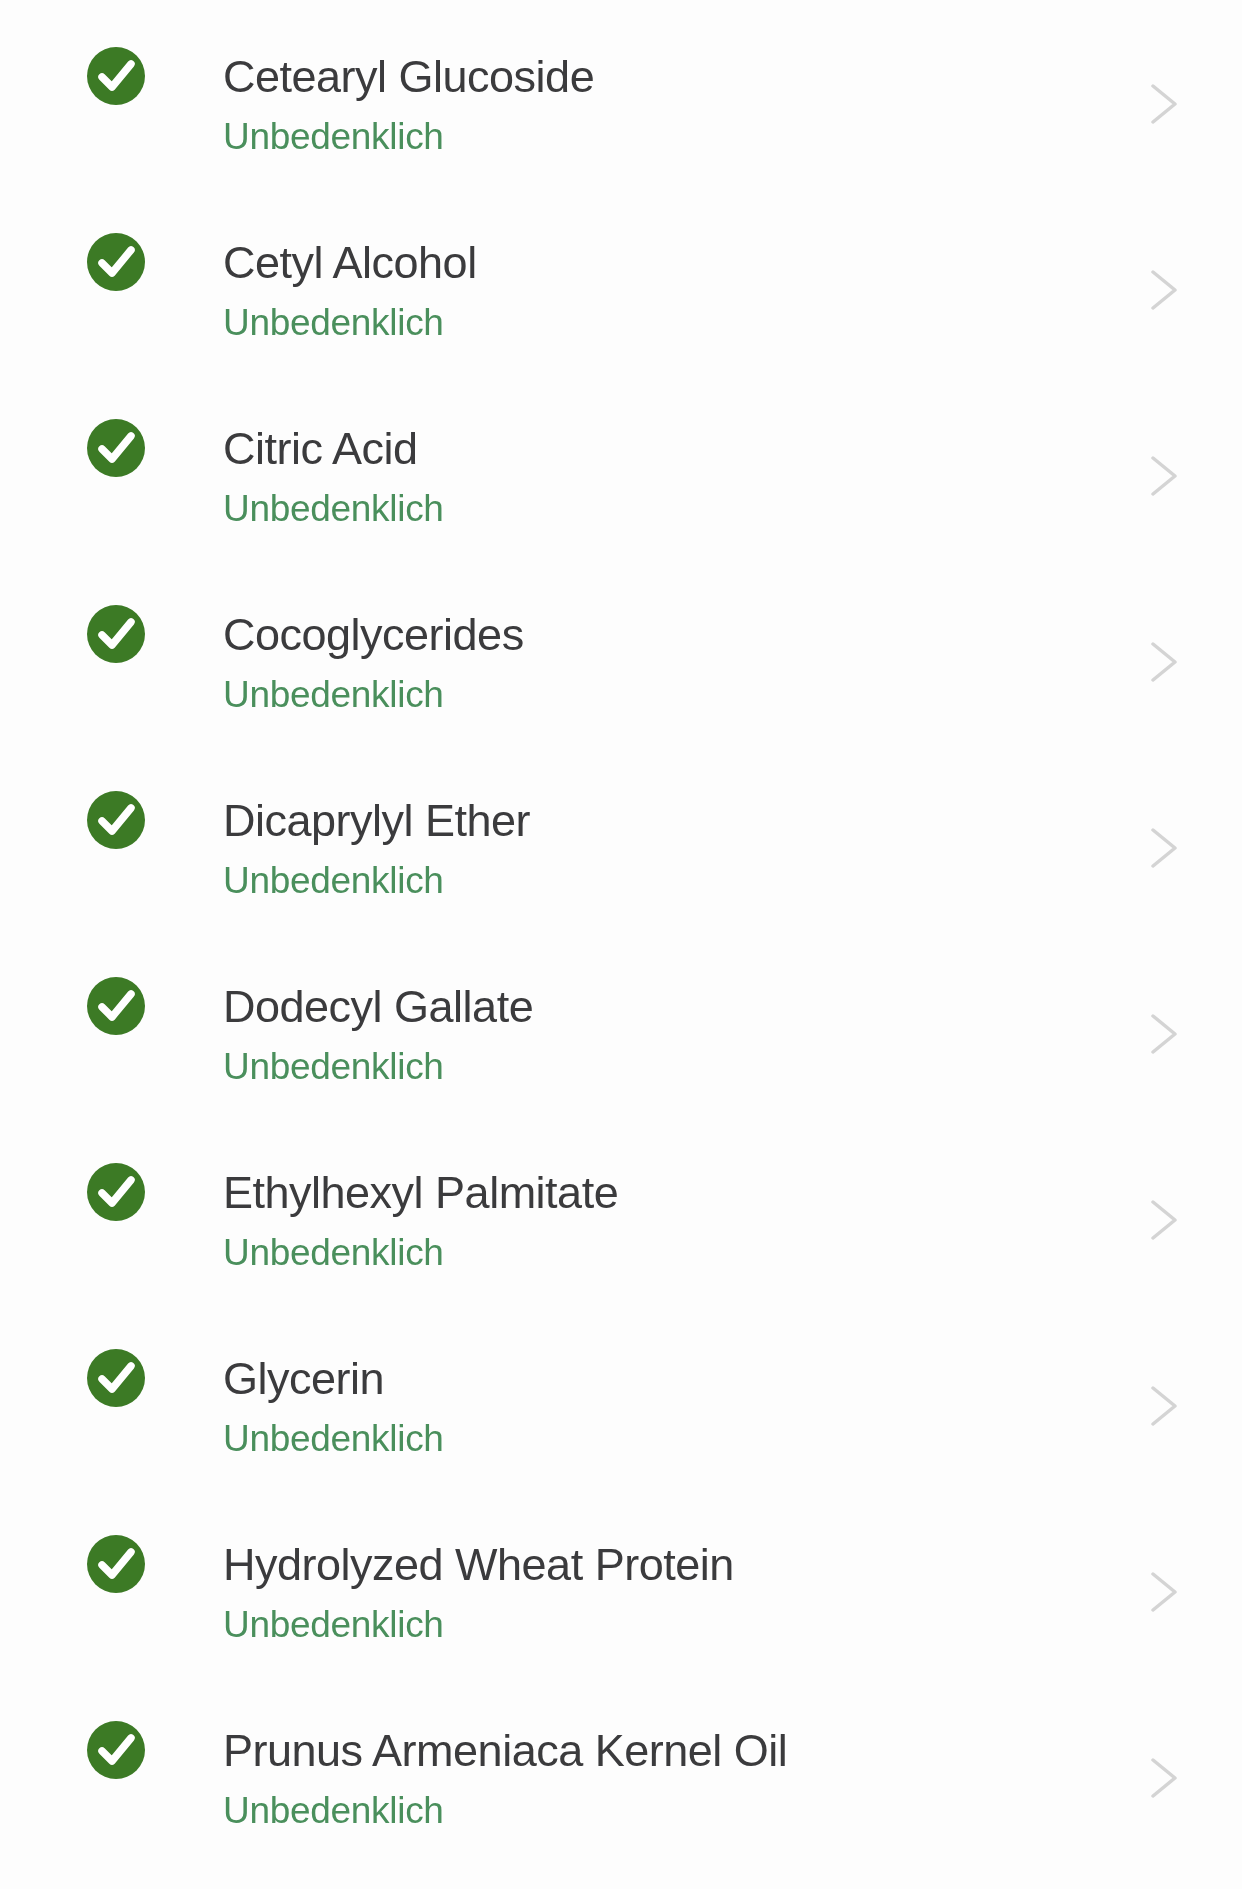 The height and width of the screenshot is (1889, 1242). What do you see at coordinates (505, 1750) in the screenshot?
I see `ingredient-name: Prunus Armeniaca Kernel Oil` at bounding box center [505, 1750].